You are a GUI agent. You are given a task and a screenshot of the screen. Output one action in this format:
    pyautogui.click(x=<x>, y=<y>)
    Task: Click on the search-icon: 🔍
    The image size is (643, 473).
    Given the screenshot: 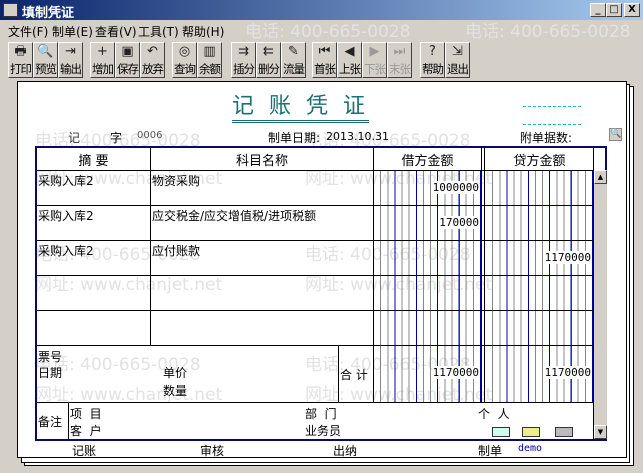 What is the action you would take?
    pyautogui.click(x=615, y=134)
    